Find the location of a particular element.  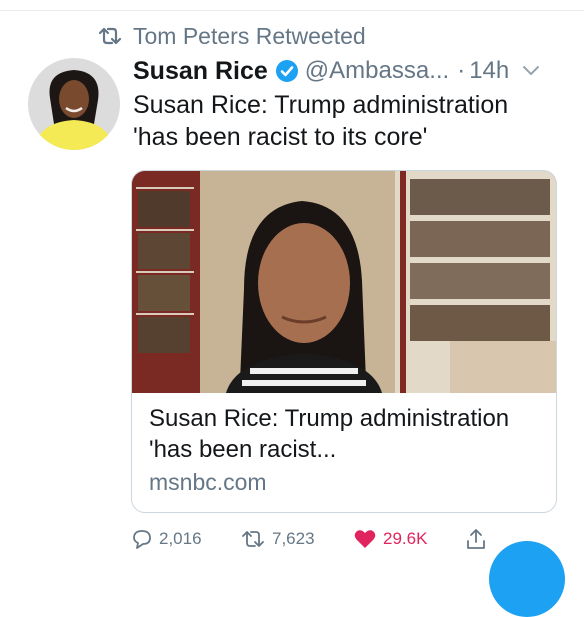

retweeted-by-label: Tom Peters Retweeted is located at coordinates (249, 35).